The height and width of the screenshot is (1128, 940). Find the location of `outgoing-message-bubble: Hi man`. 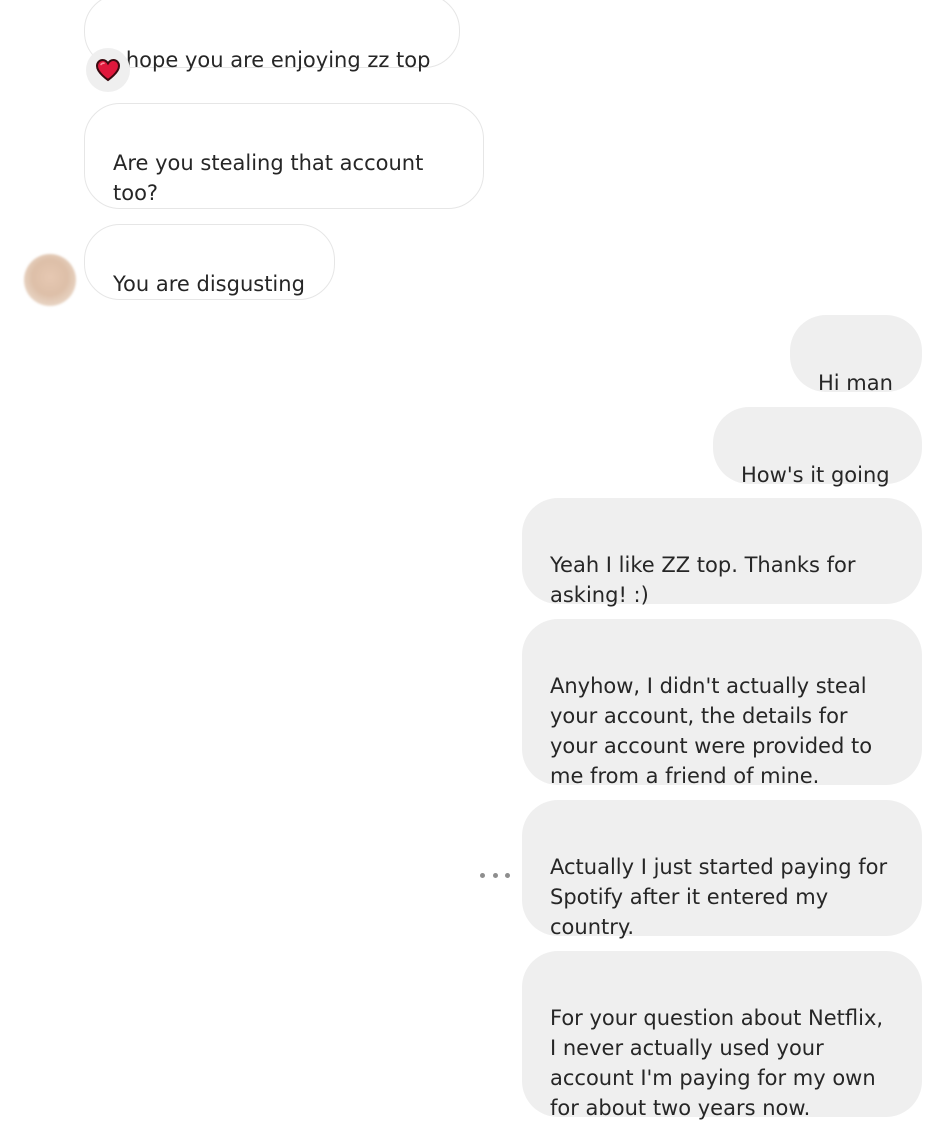

outgoing-message-bubble: Hi man is located at coordinates (856, 355).